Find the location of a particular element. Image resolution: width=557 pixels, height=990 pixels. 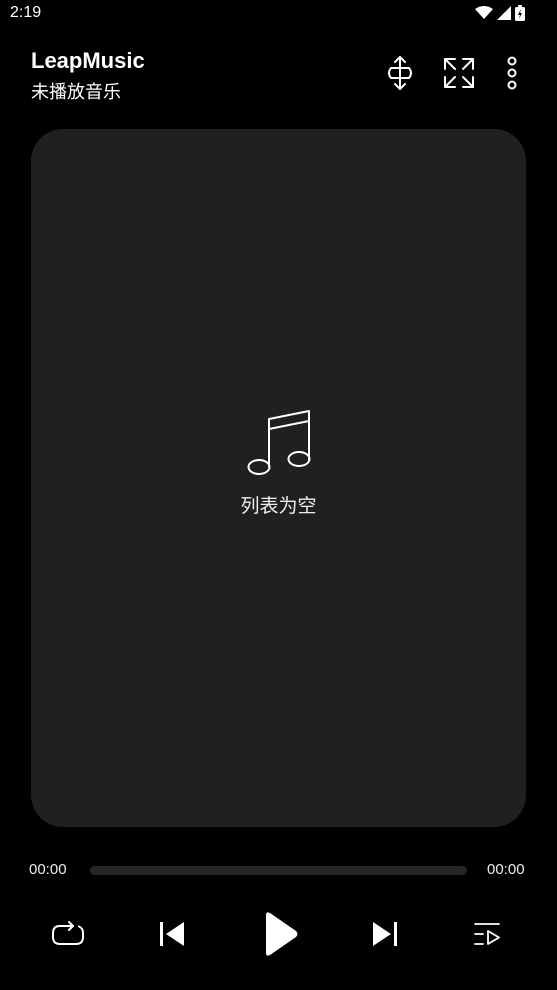

next-icon is located at coordinates (385, 934).